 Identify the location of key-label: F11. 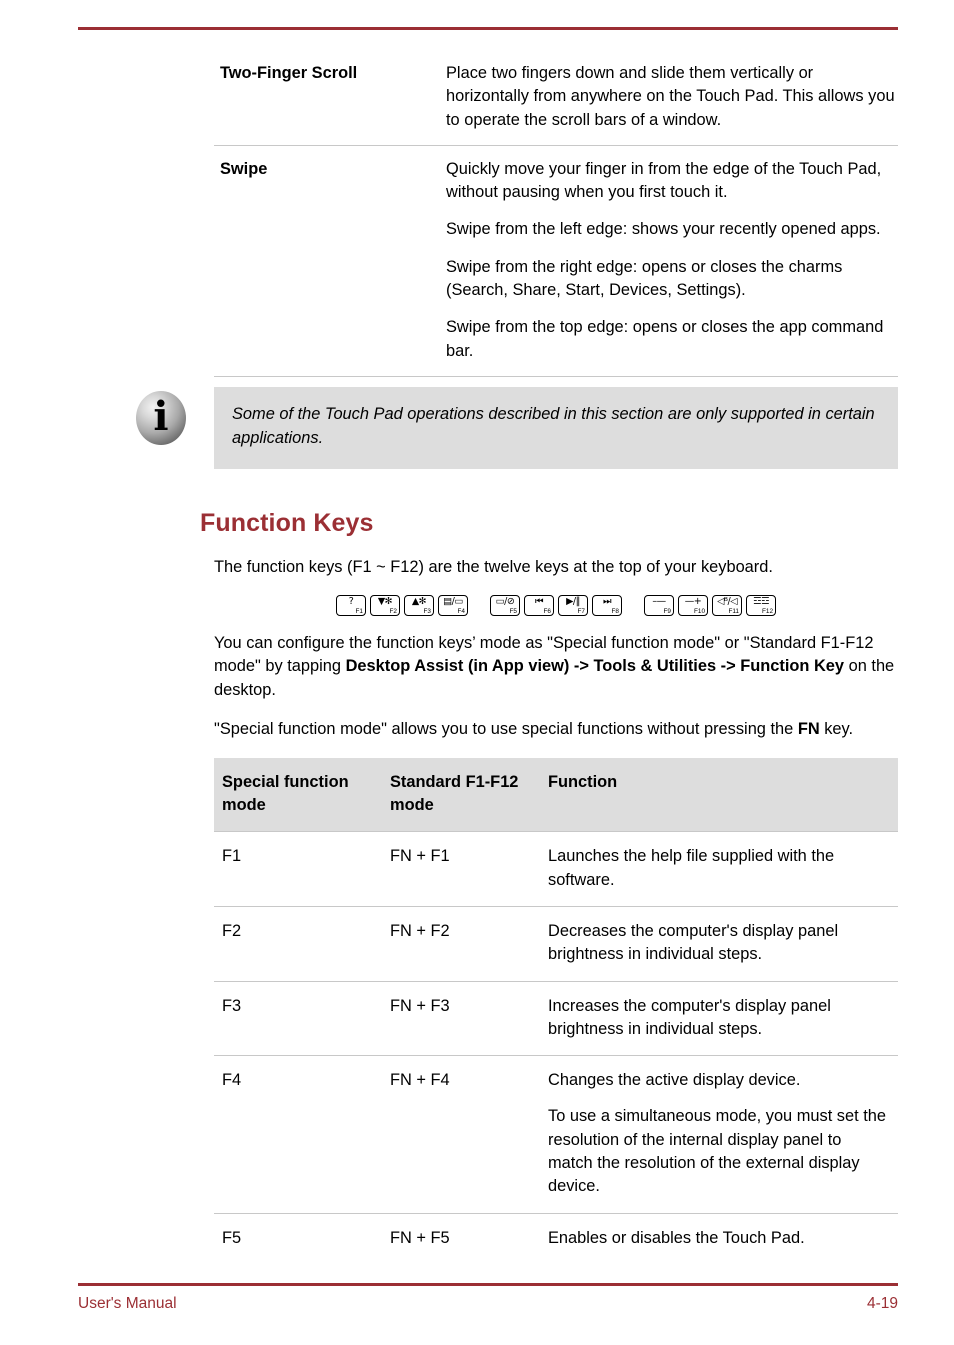
(733, 611).